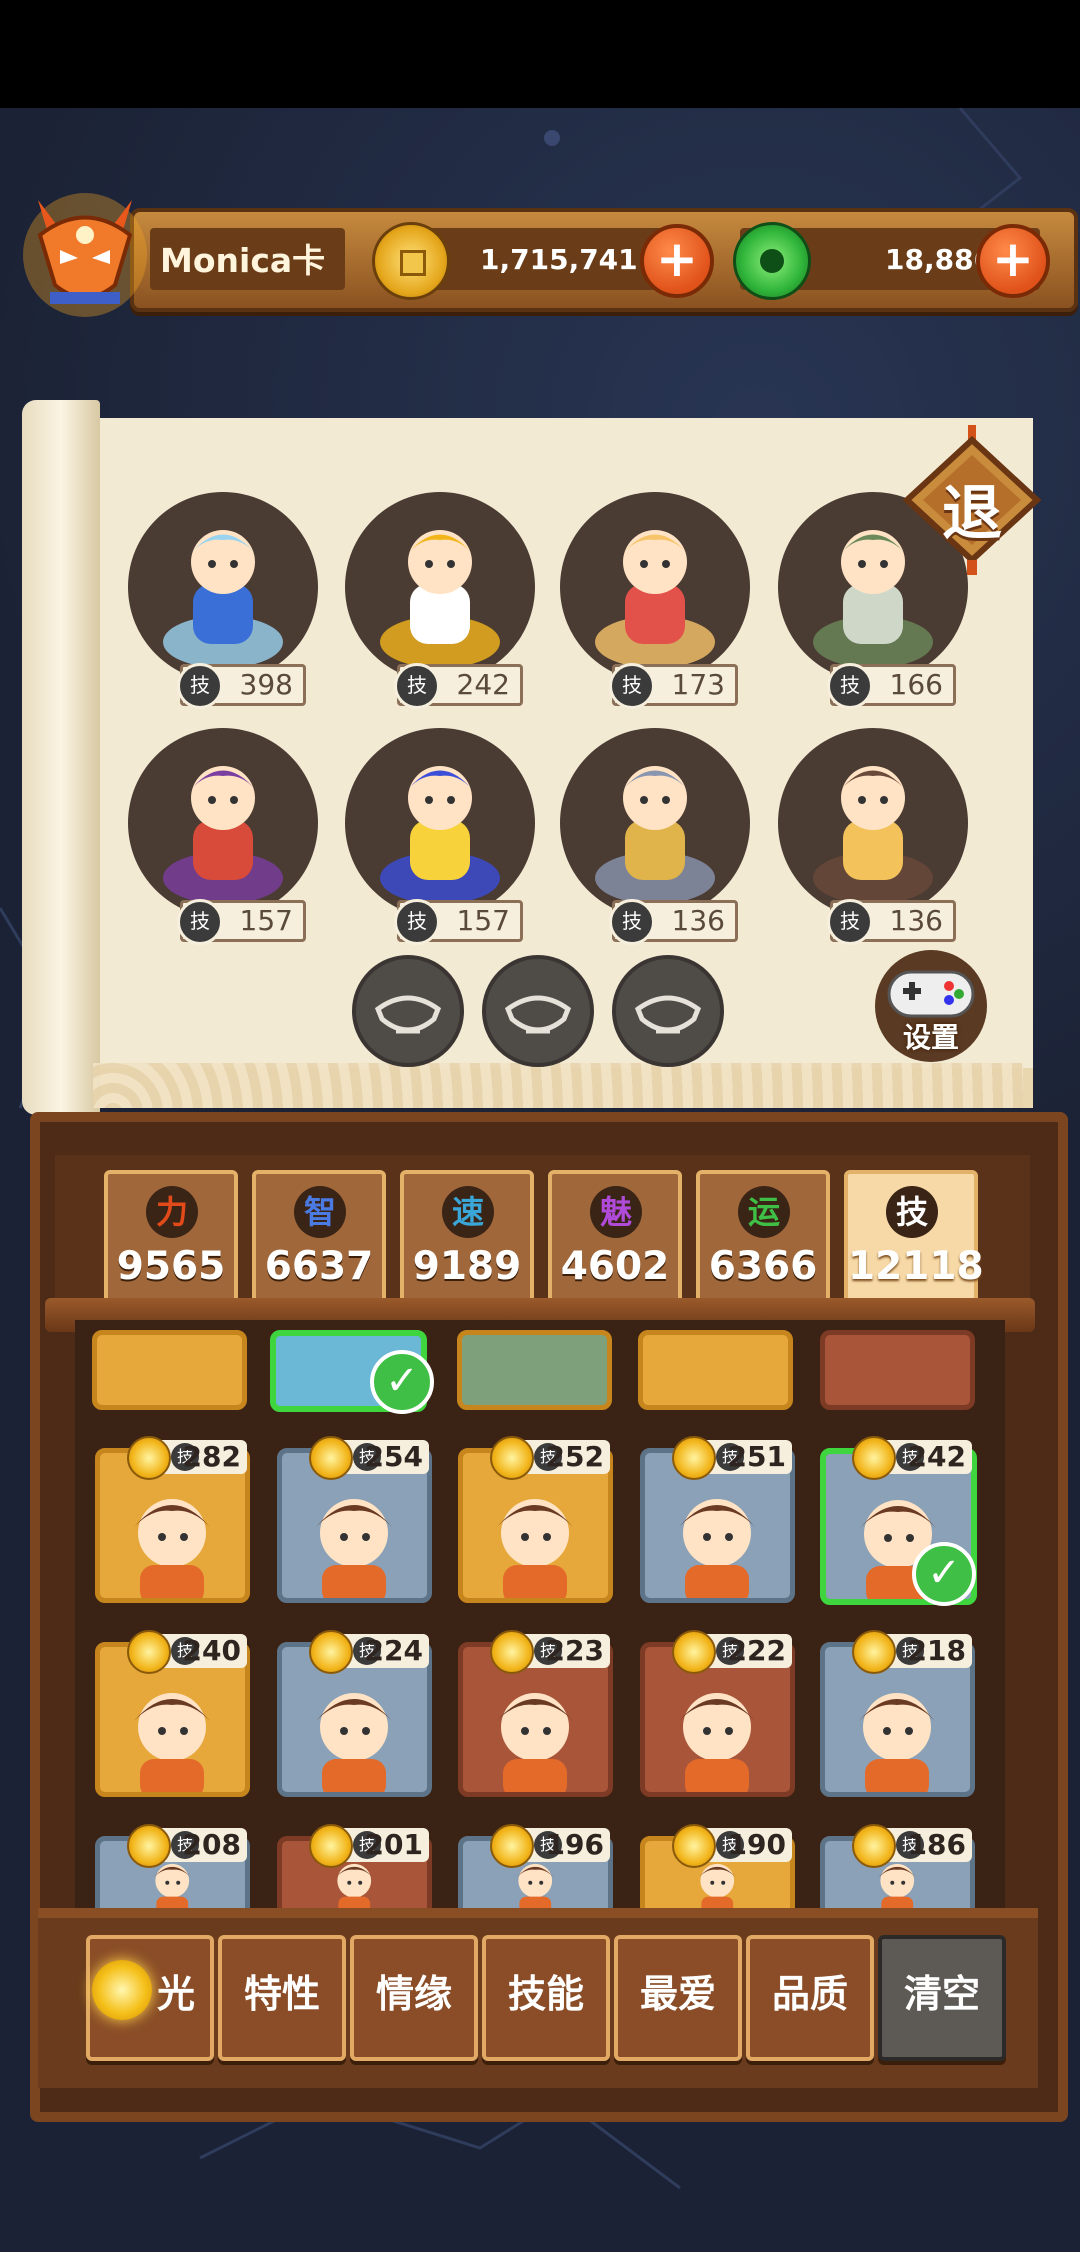 Image resolution: width=1080 pixels, height=2252 pixels. What do you see at coordinates (320, 1212) in the screenshot?
I see `stat-glyph-icon: 智` at bounding box center [320, 1212].